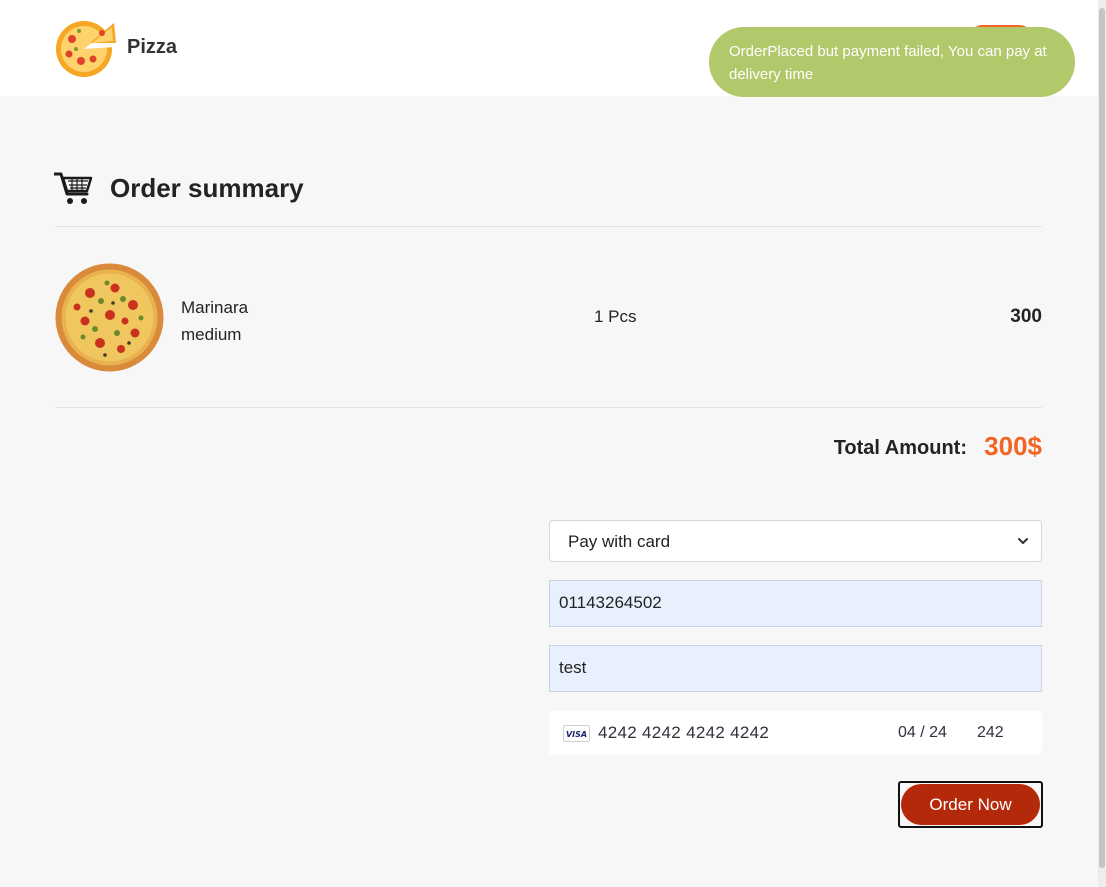 The width and height of the screenshot is (1106, 887). I want to click on card-cvc-input: 242, so click(990, 733).